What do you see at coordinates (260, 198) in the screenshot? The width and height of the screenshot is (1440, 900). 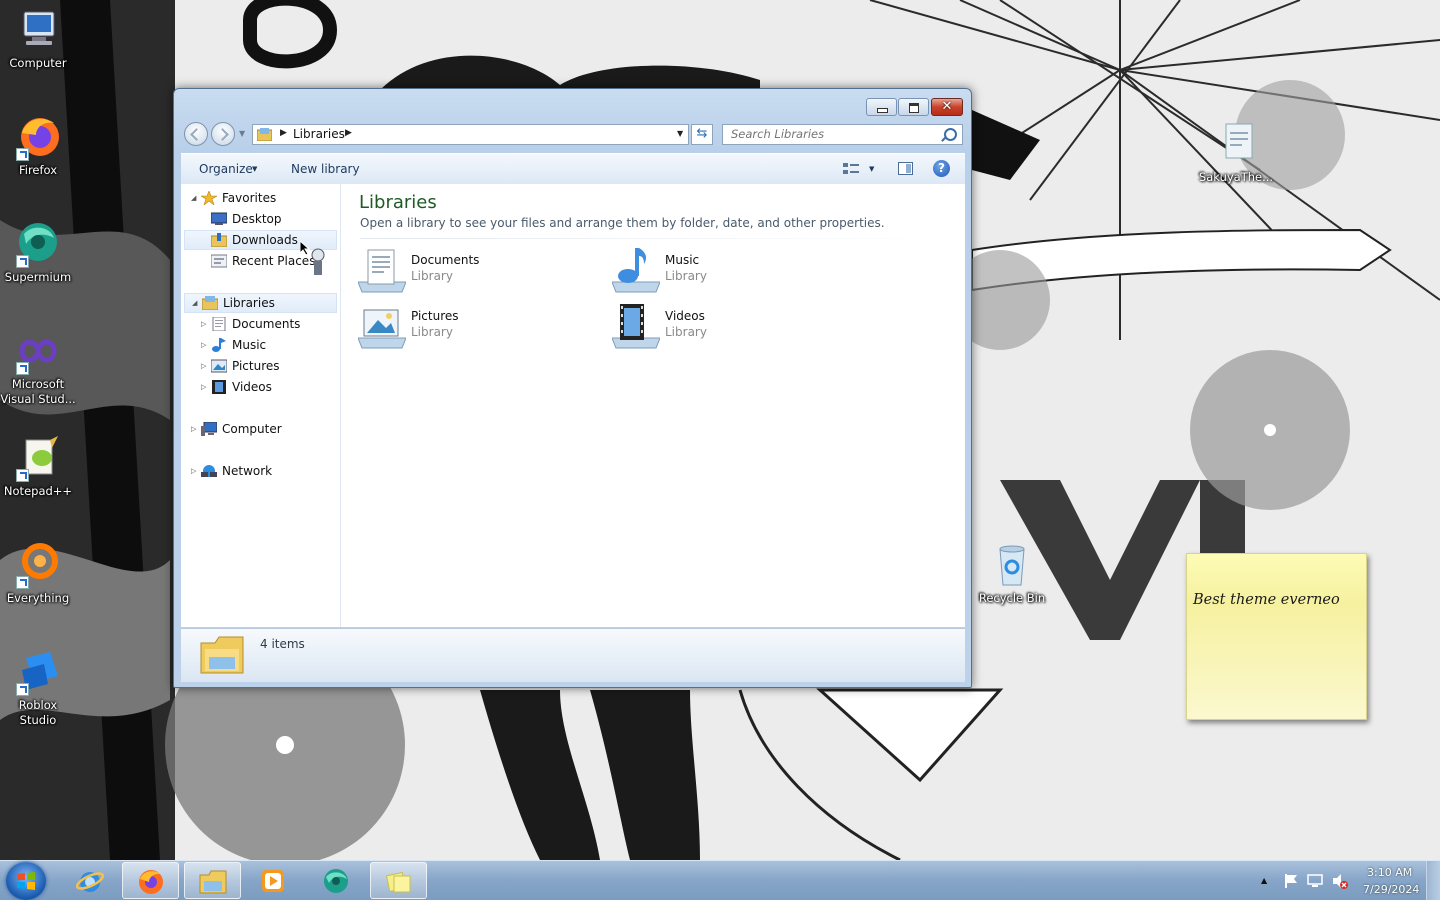 I see `nav-favorites: ◢ Favorites` at bounding box center [260, 198].